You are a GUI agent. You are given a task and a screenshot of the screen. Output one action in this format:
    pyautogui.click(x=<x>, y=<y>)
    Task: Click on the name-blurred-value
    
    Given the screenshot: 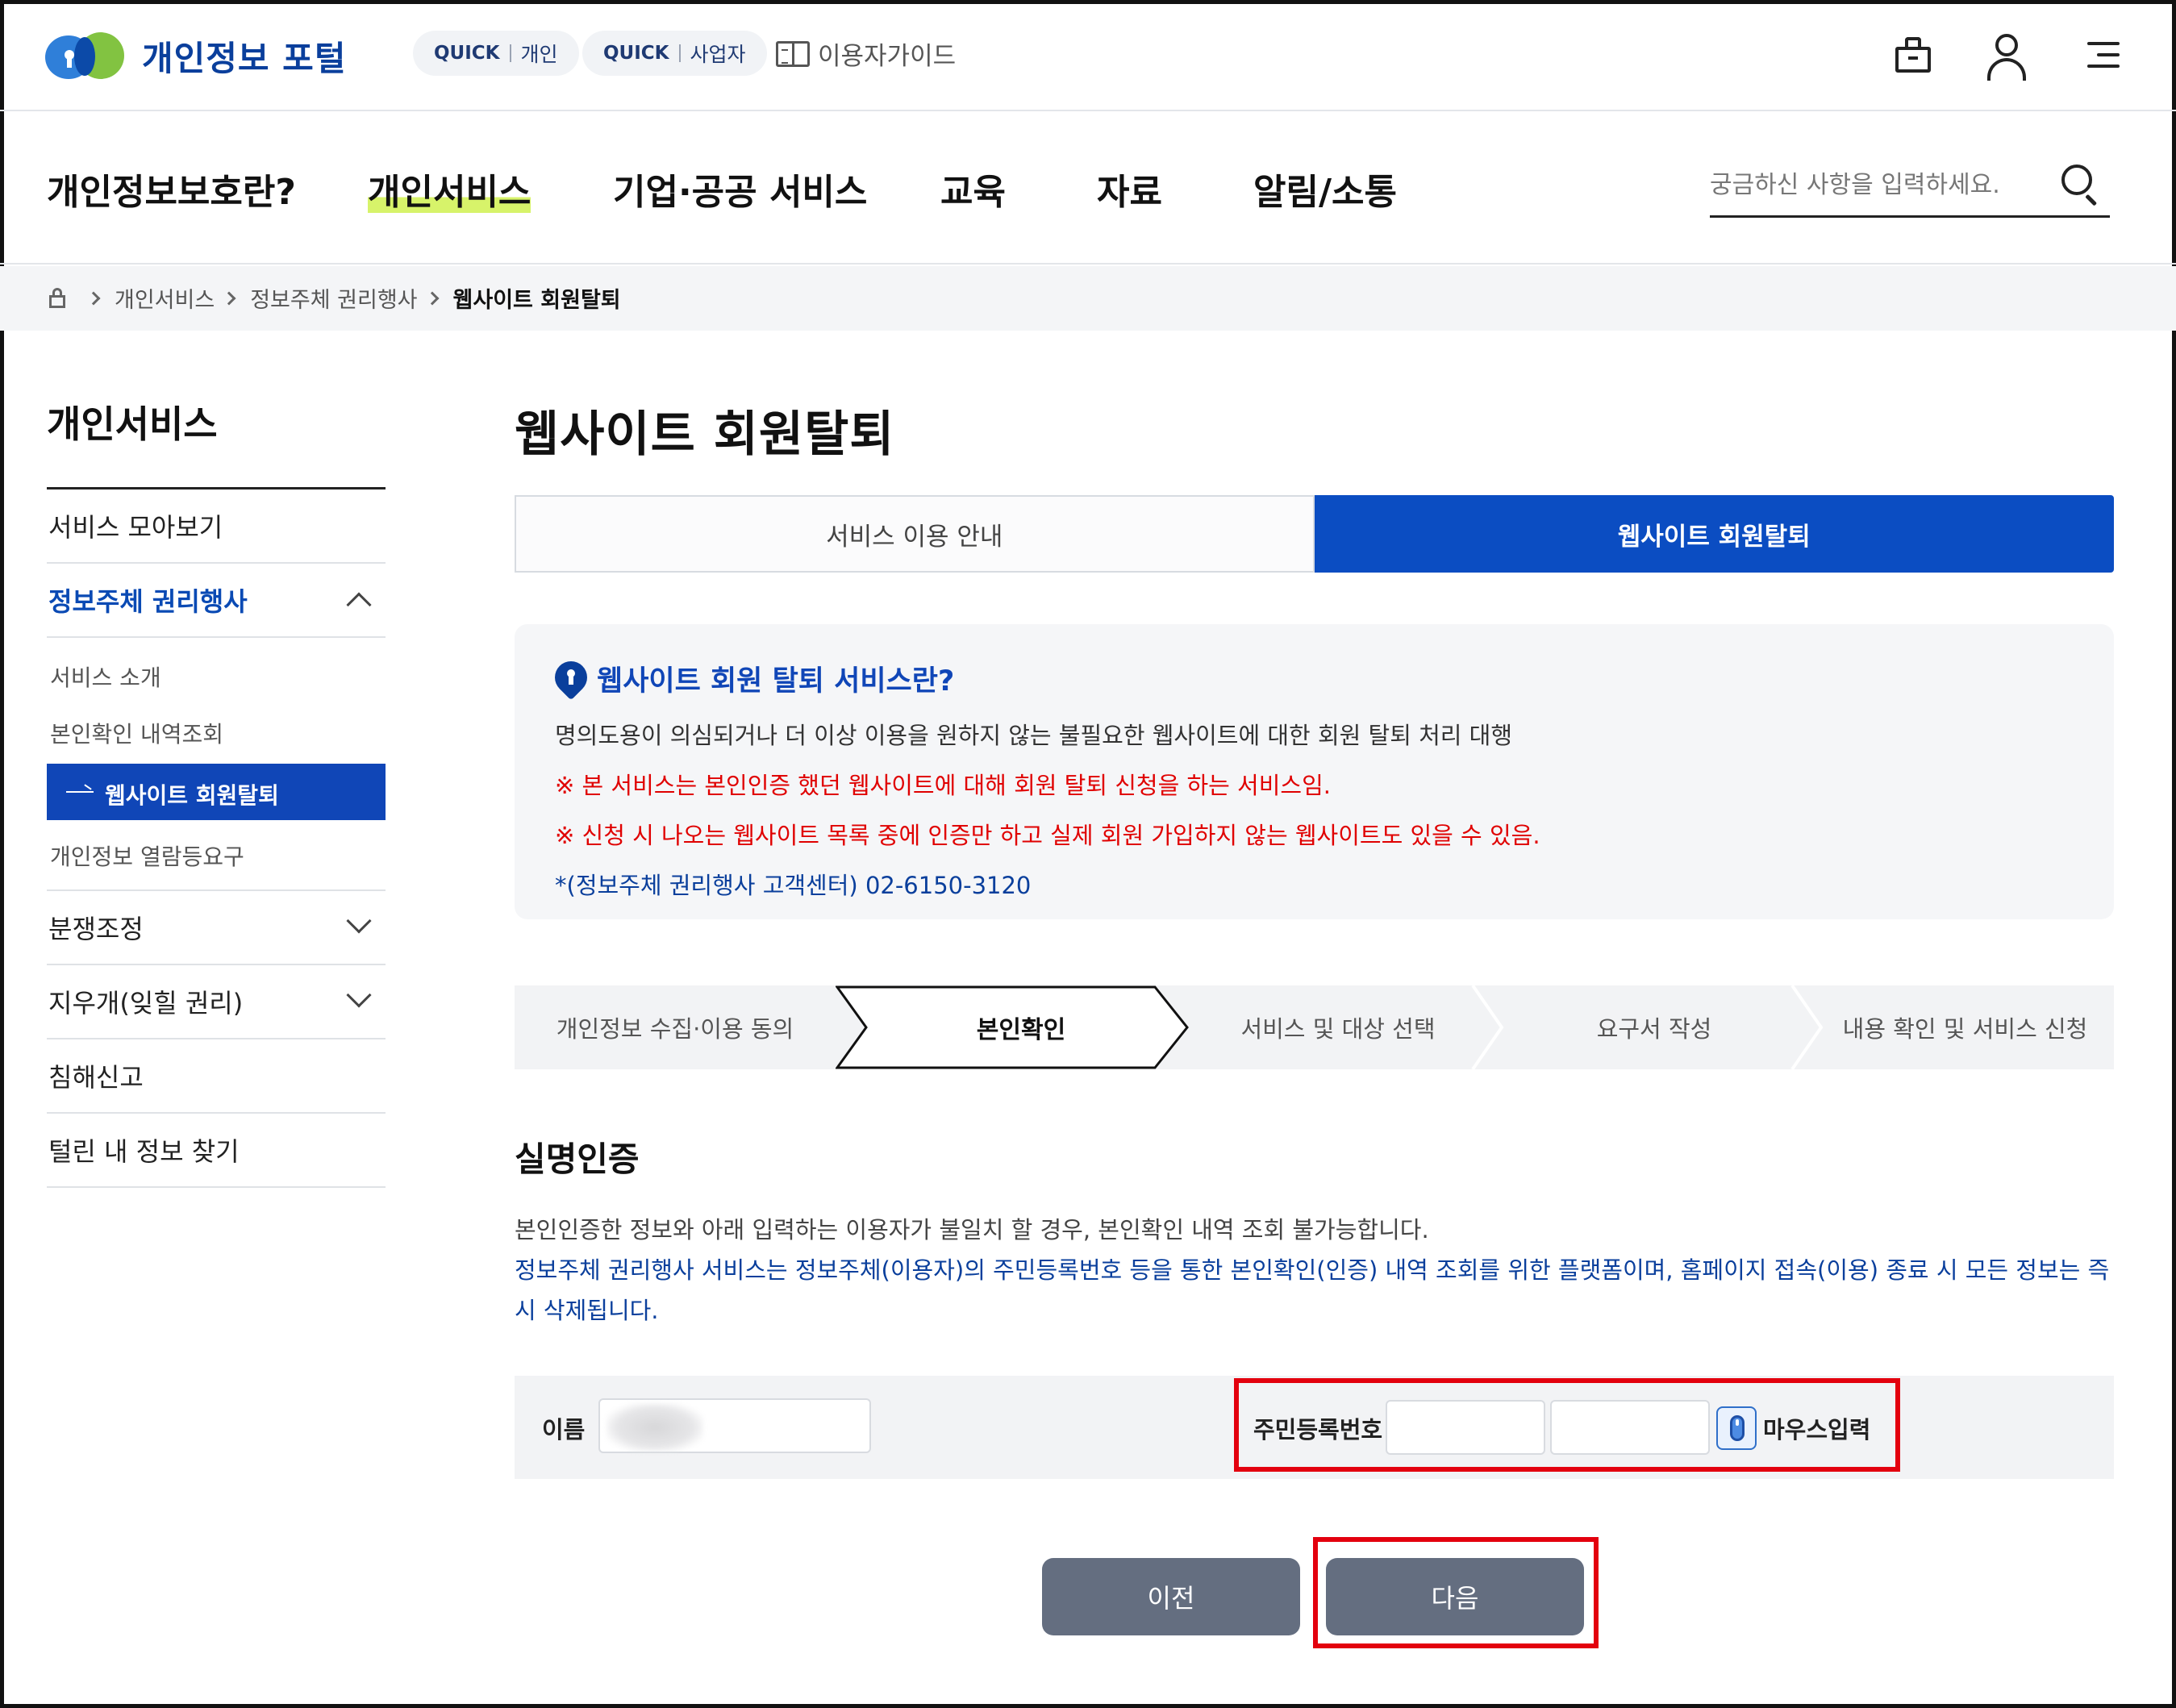 What is the action you would take?
    pyautogui.click(x=655, y=1427)
    